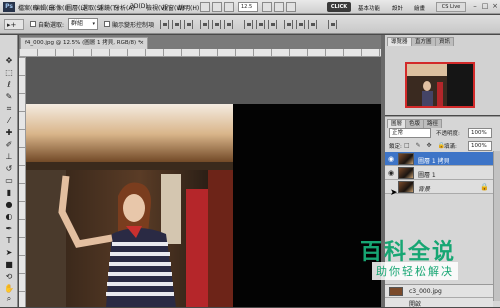 This screenshot has height=308, width=500. What do you see at coordinates (9, 108) in the screenshot?
I see `crop-icon: ⌗` at bounding box center [9, 108].